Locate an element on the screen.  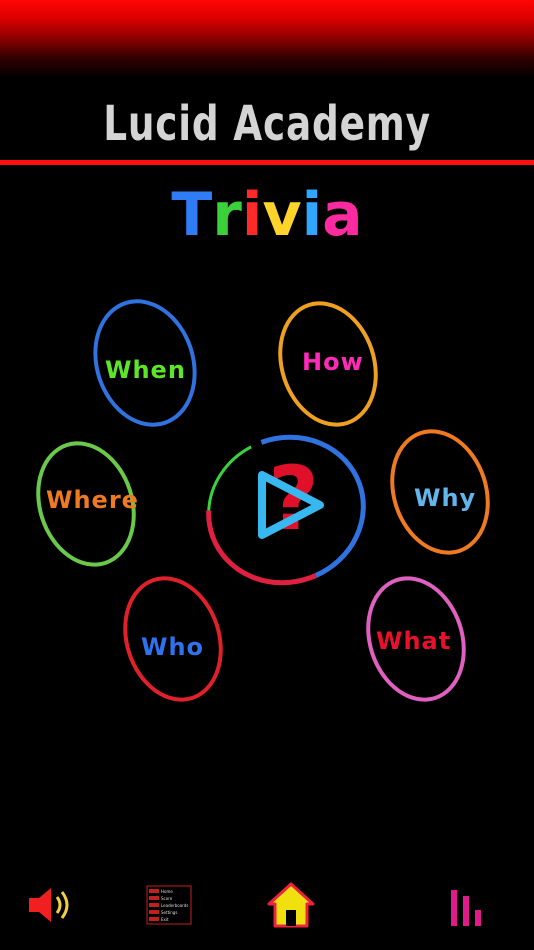
stats-icon is located at coordinates (470, 905).